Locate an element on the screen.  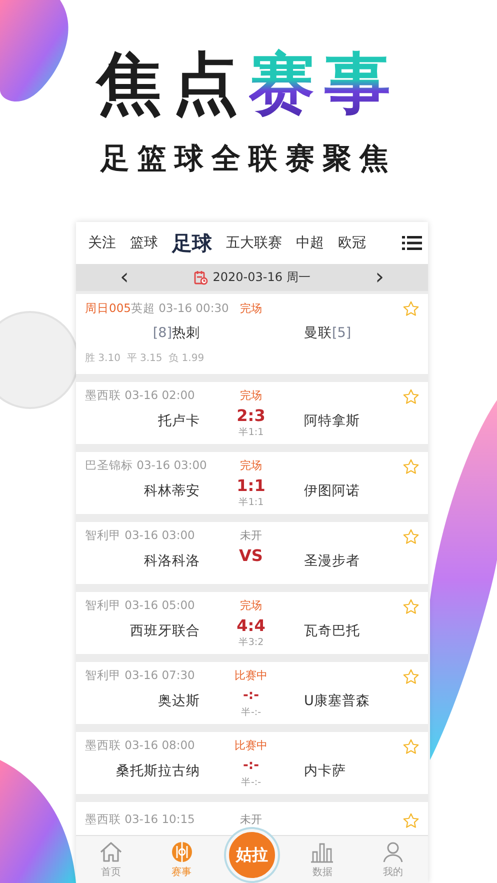
date-label: 2020-03-16 周一 is located at coordinates (261, 277).